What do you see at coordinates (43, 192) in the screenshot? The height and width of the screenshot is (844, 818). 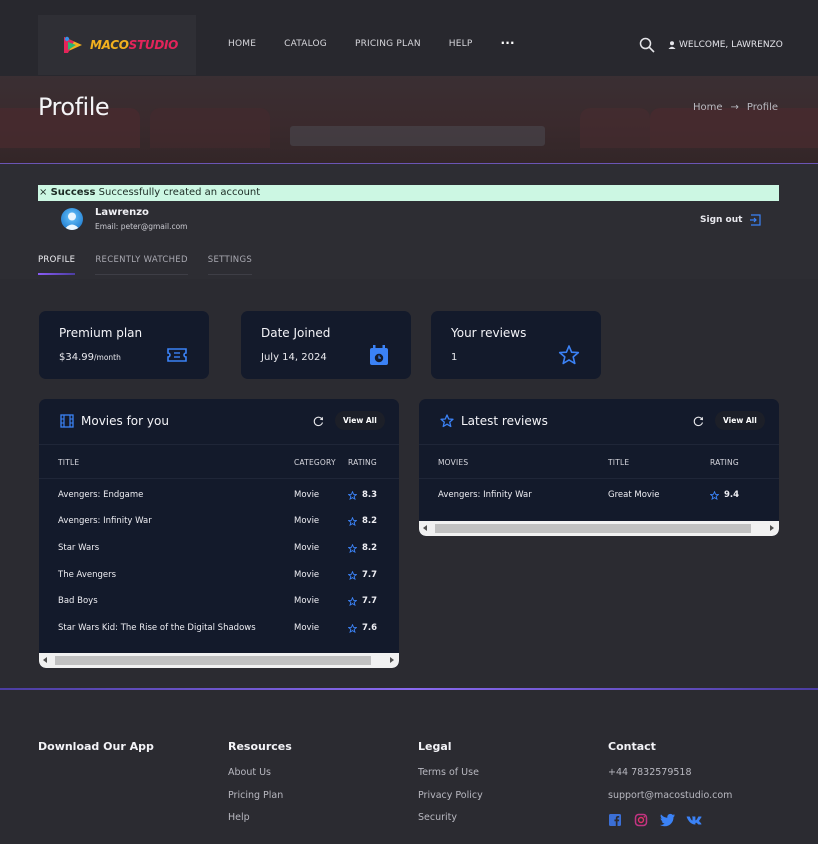 I see `alert-close-icon: ×` at bounding box center [43, 192].